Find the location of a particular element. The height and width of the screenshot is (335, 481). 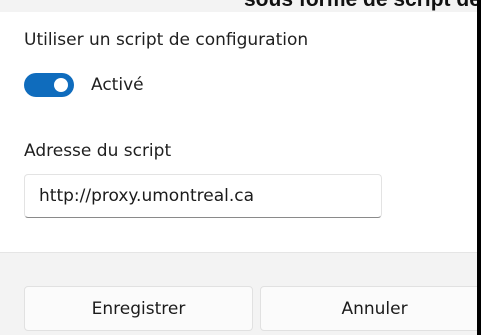

window-edge is located at coordinates (479, 167).